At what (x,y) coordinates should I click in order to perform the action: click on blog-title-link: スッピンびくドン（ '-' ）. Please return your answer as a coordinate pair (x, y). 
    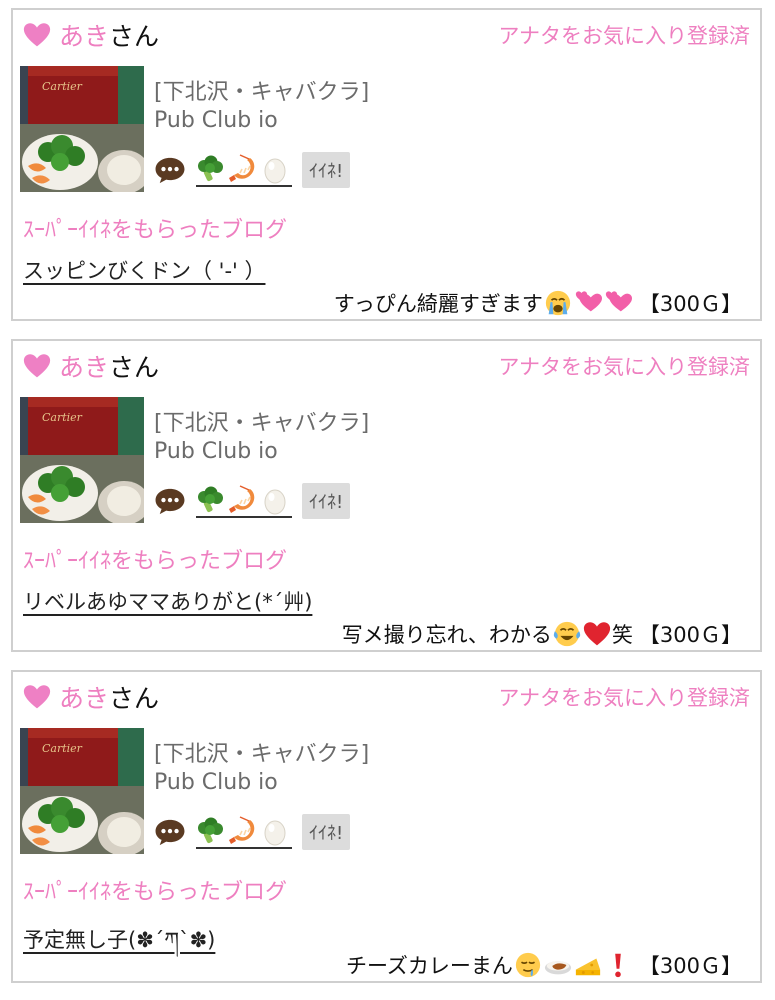
    Looking at the image, I should click on (144, 270).